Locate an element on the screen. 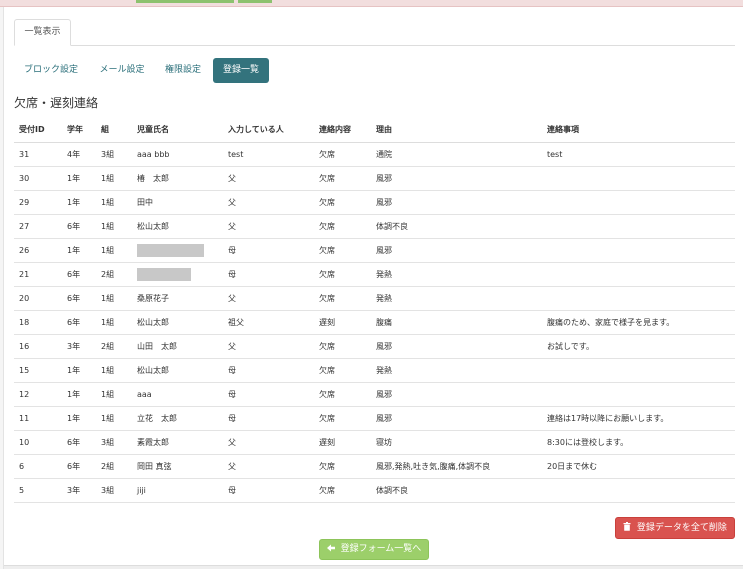 The image size is (743, 569). table-row: 12 1年 1組 aaa 母欠席 風邪 is located at coordinates (374, 394).